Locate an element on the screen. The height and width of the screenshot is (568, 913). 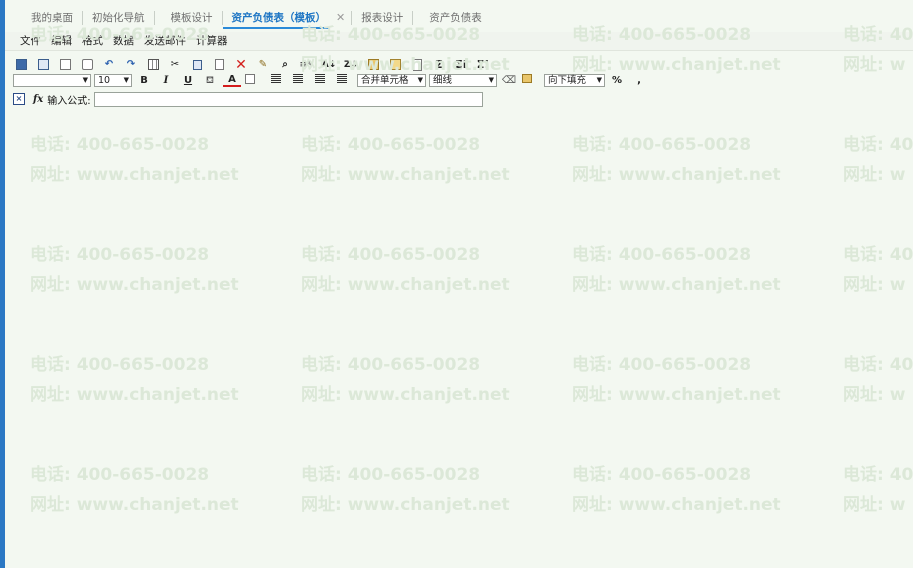
toolbar-row-1: ↶ ↷ ✂ ✕ ✎ ⌕ ≡✎ A↓ Z↓ Σ ΣI Σ! is located at coordinates (255, 64).